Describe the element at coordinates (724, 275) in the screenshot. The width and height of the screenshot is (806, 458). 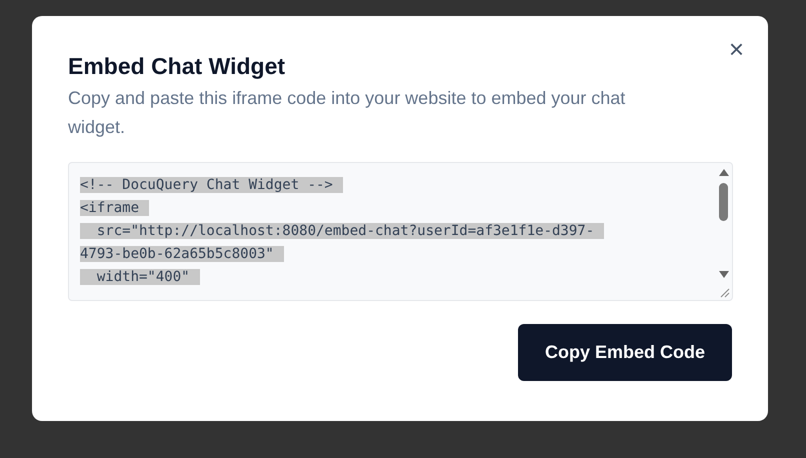
I see `scroll-down-icon` at that location.